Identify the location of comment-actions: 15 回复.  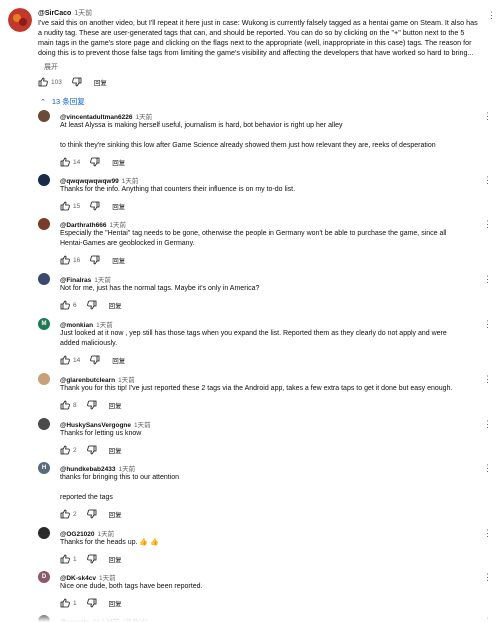
(92, 206).